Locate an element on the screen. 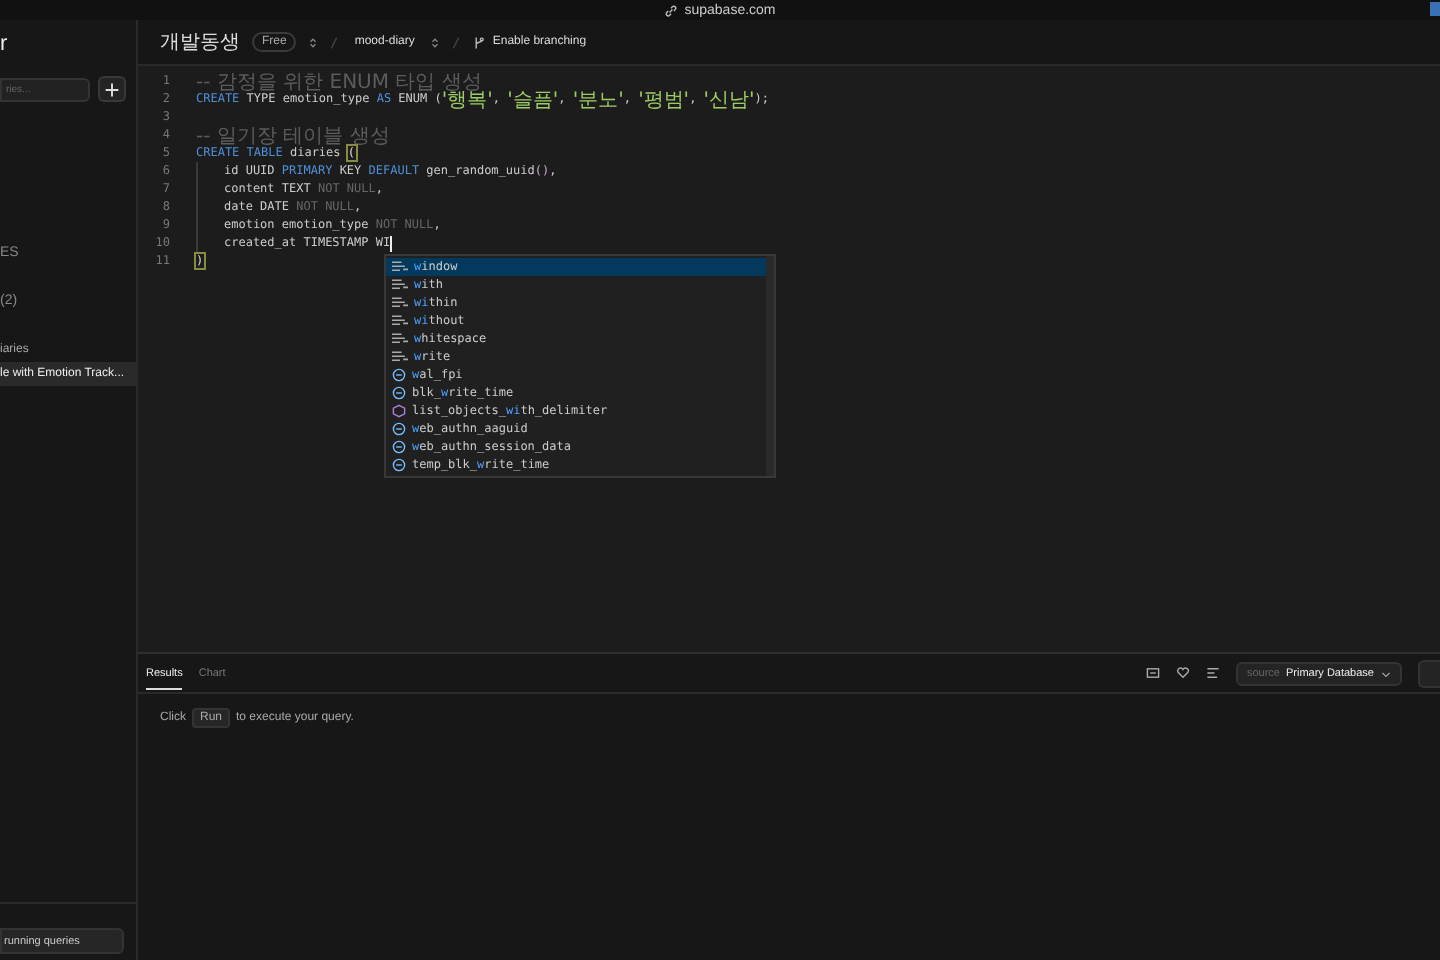 This screenshot has width=1440, height=960. align-left-icon is located at coordinates (1213, 673).